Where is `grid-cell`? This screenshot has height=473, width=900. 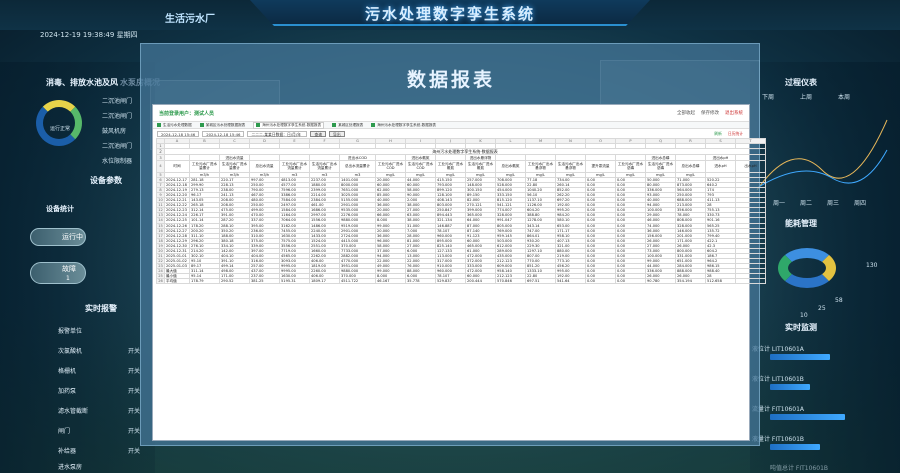 grid-cell is located at coordinates (750, 281).